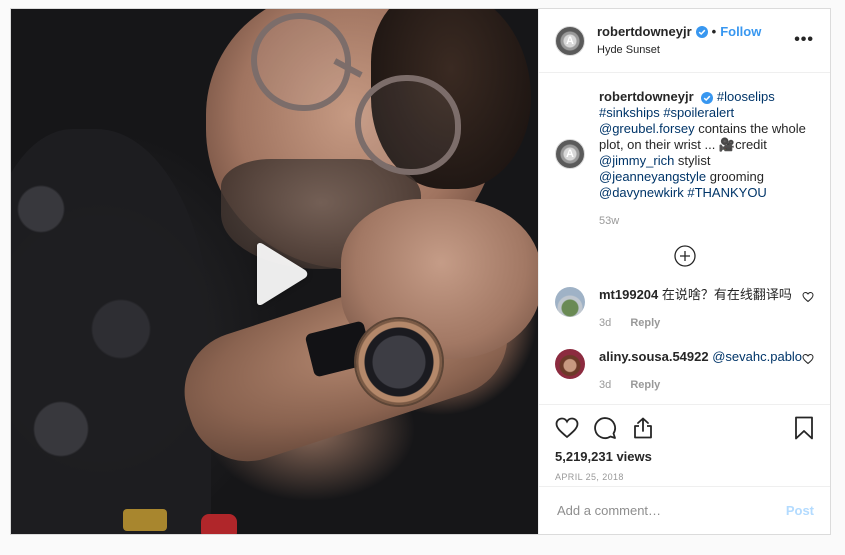 The width and height of the screenshot is (845, 555). I want to click on heart-icon, so click(567, 428).